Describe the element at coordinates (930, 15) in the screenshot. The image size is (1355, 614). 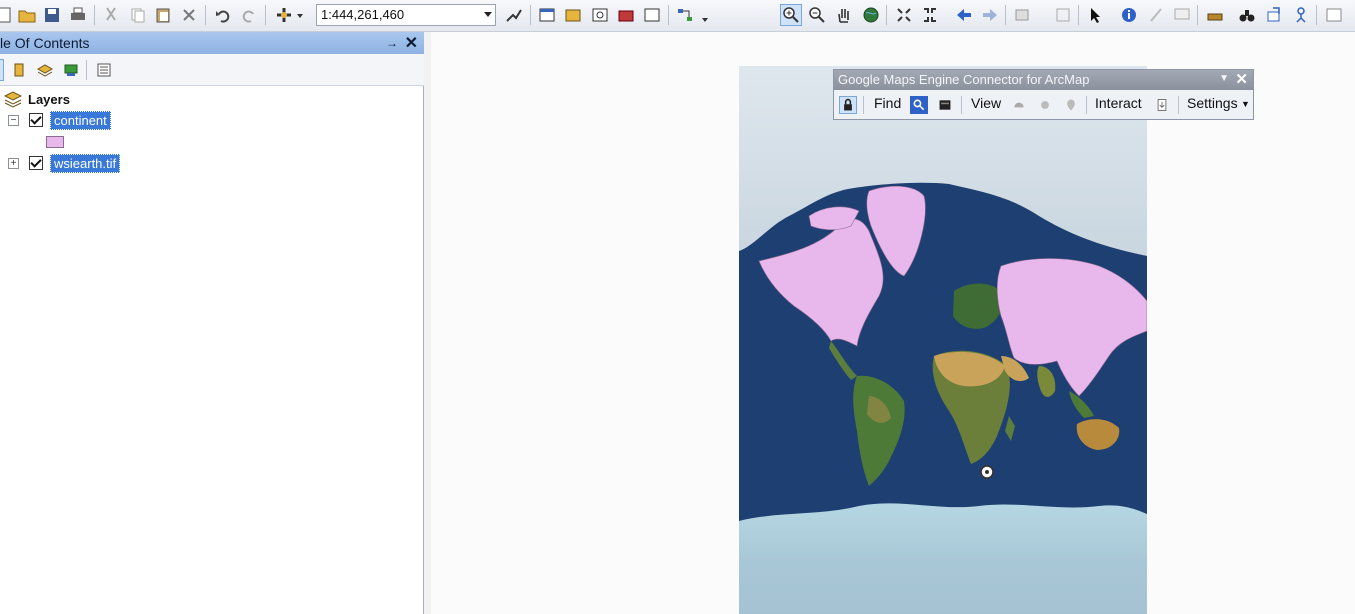
I see `fixed-zoom-out-icon` at that location.